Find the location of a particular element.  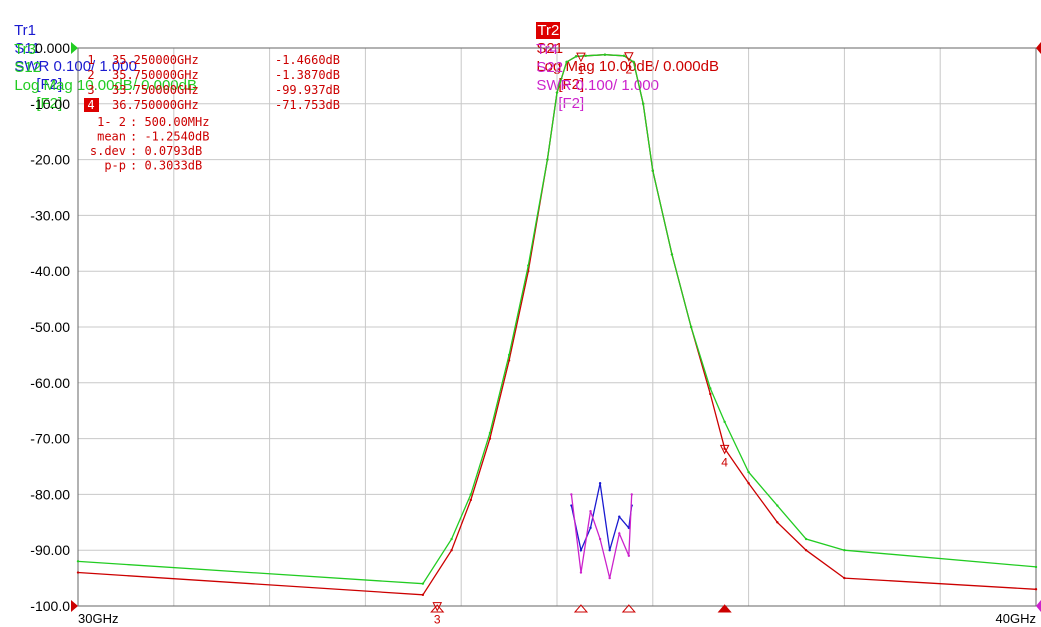

marker-2-label: 2 is located at coordinates (629, 70).